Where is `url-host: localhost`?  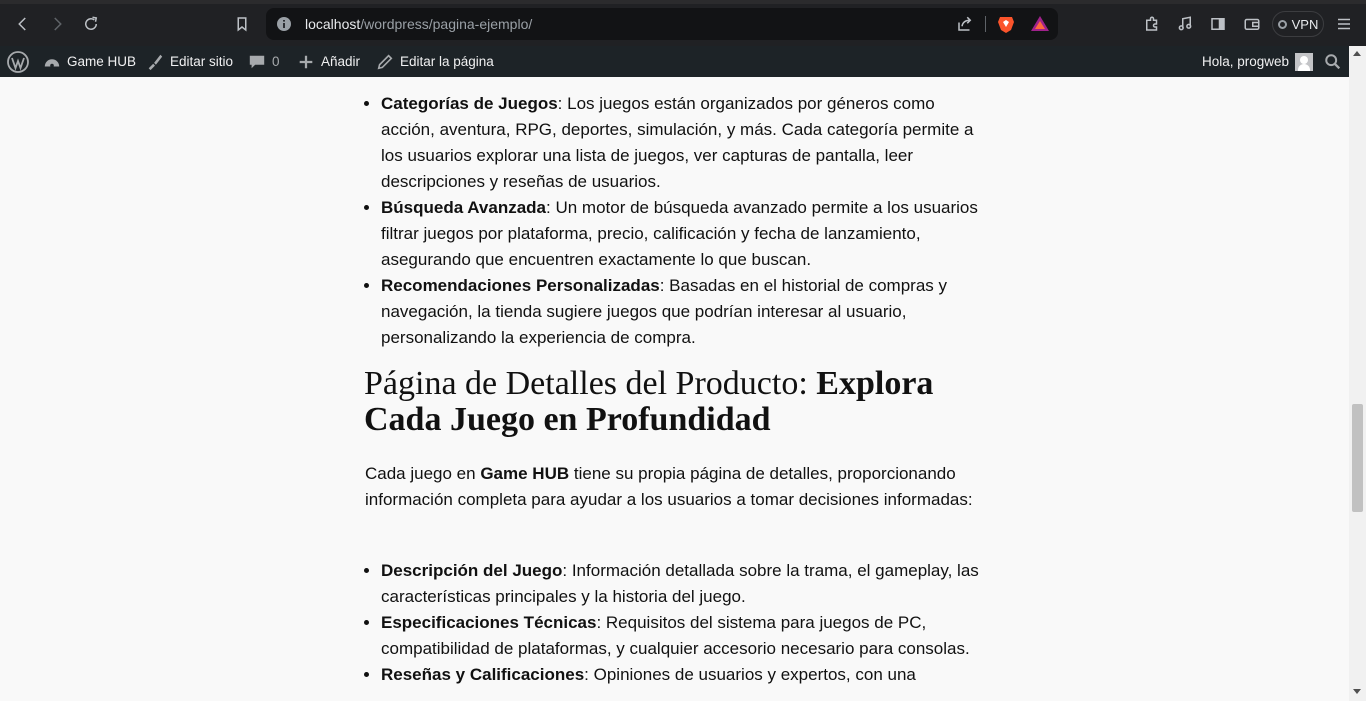
url-host: localhost is located at coordinates (333, 24).